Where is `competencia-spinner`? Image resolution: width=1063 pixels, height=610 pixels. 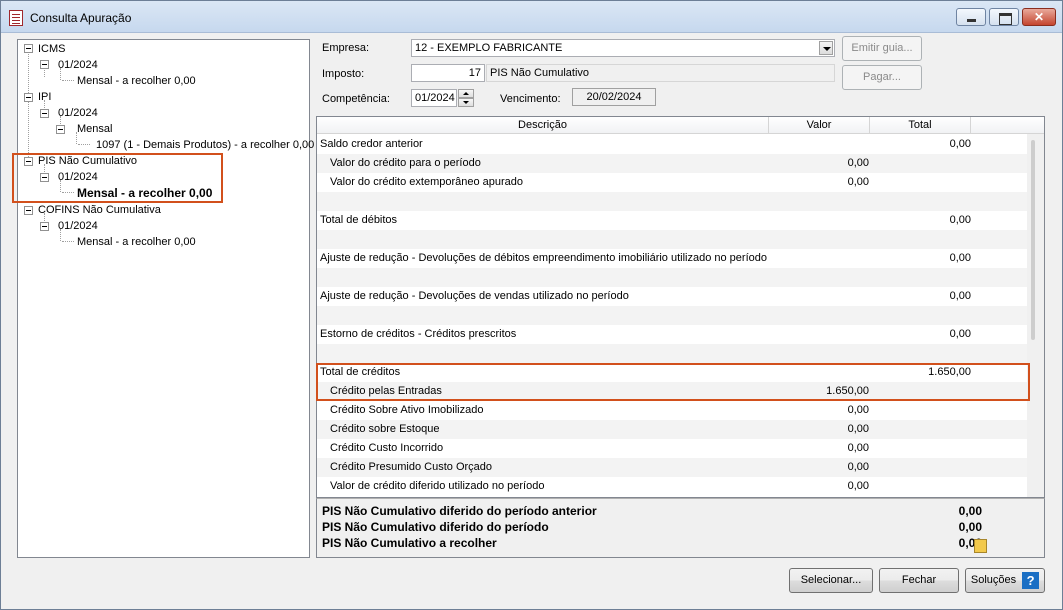
competencia-spinner is located at coordinates (466, 98).